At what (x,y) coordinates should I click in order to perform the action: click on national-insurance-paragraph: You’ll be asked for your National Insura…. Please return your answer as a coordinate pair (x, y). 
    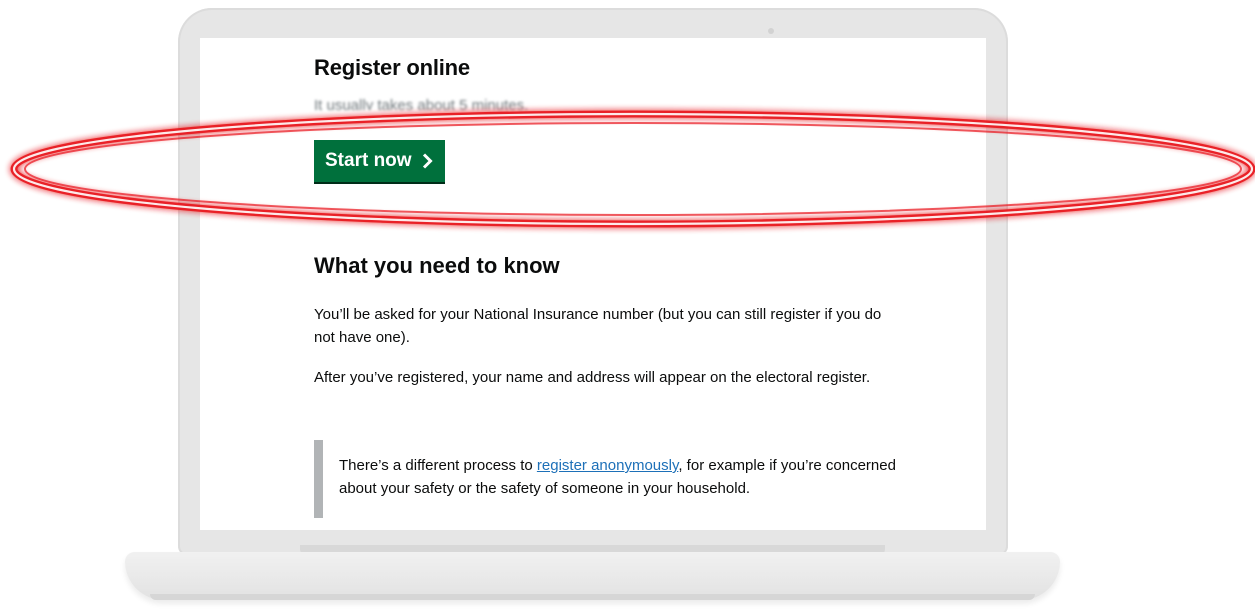
    Looking at the image, I should click on (598, 326).